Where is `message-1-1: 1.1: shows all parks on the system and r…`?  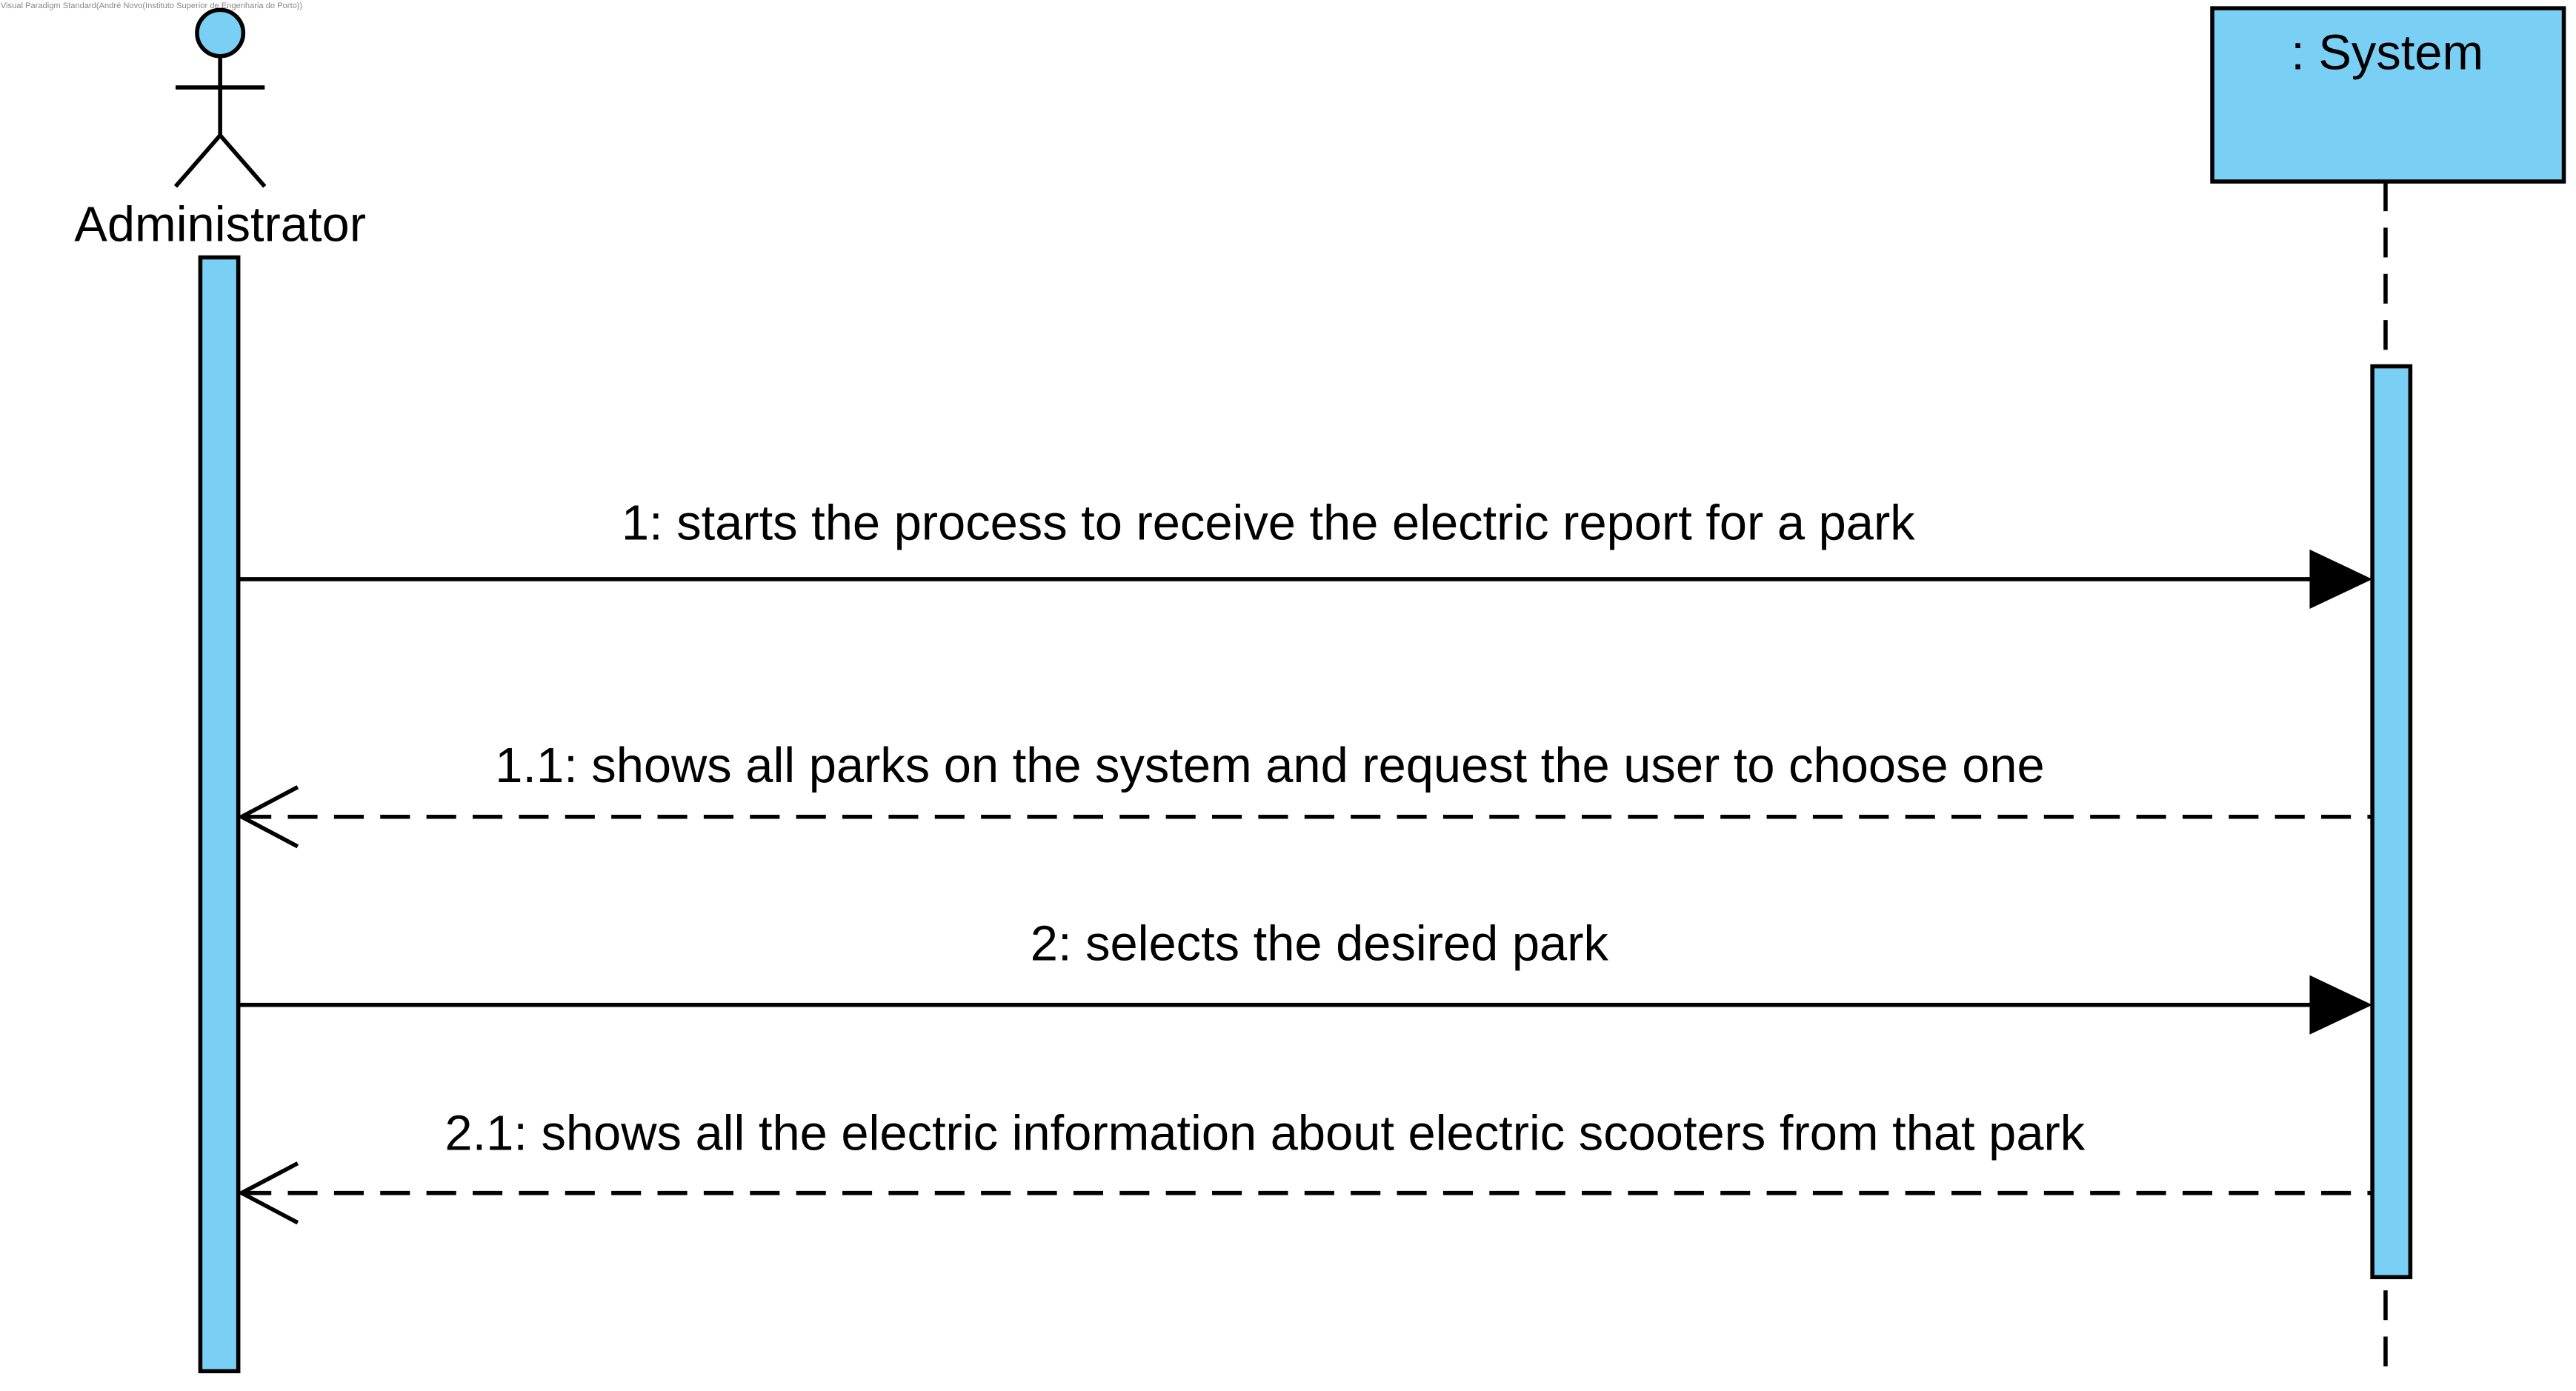 message-1-1: 1.1: shows all parks on the system and r… is located at coordinates (1305, 793).